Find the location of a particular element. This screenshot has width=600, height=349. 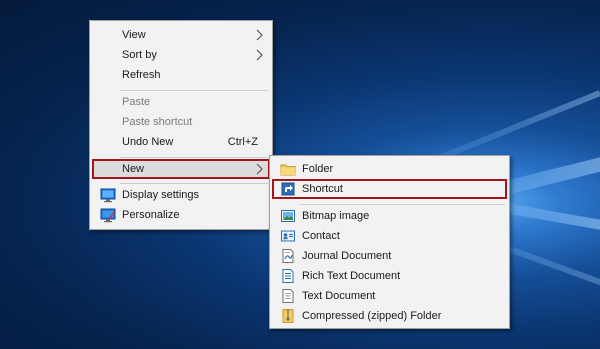

submenu-item-shortcut: Shortcut is located at coordinates (389, 189).